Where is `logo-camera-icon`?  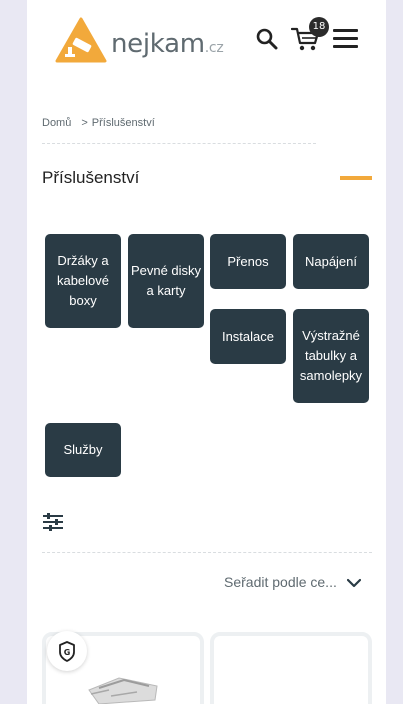
logo-camera-icon is located at coordinates (81, 40).